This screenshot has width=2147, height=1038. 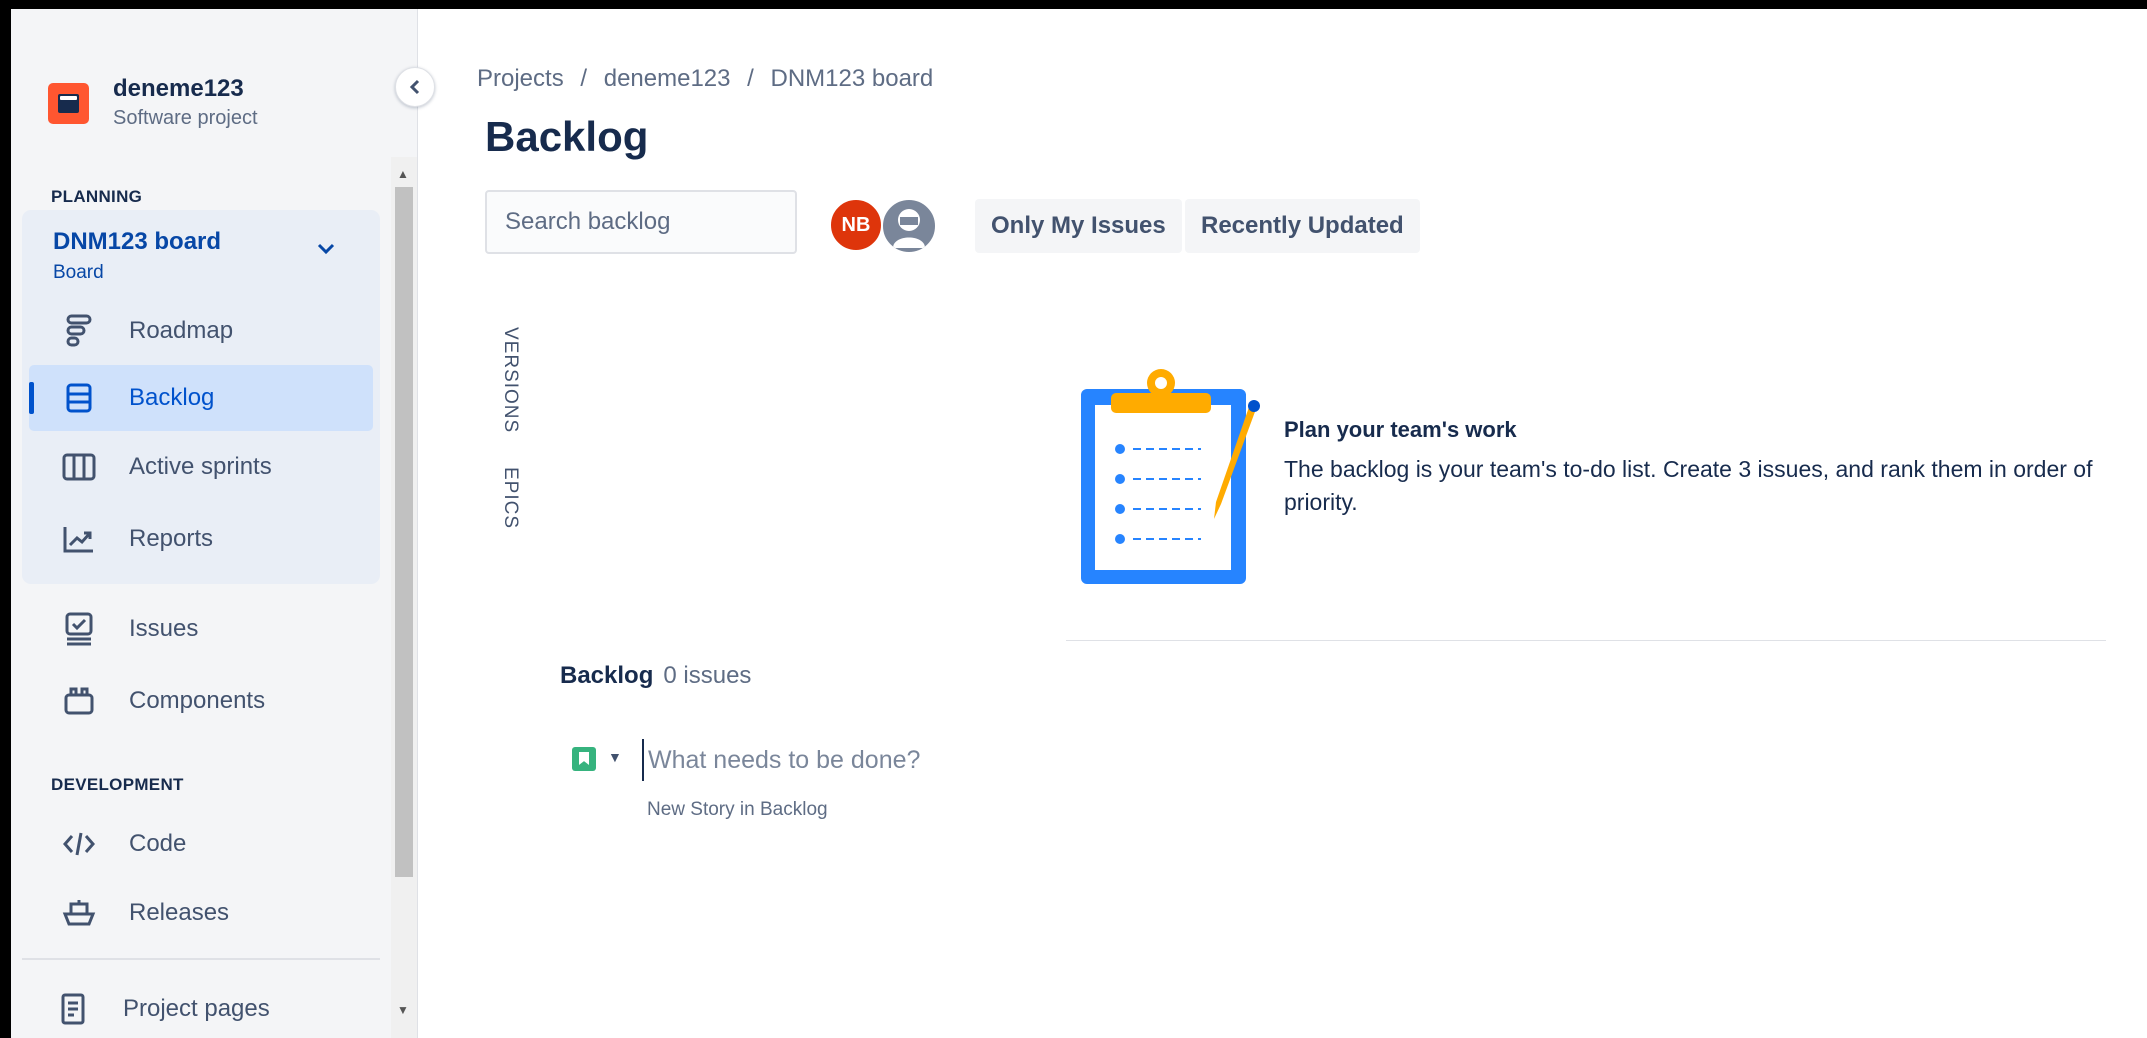 What do you see at coordinates (164, 628) in the screenshot?
I see `sidebar-item-label: Issues` at bounding box center [164, 628].